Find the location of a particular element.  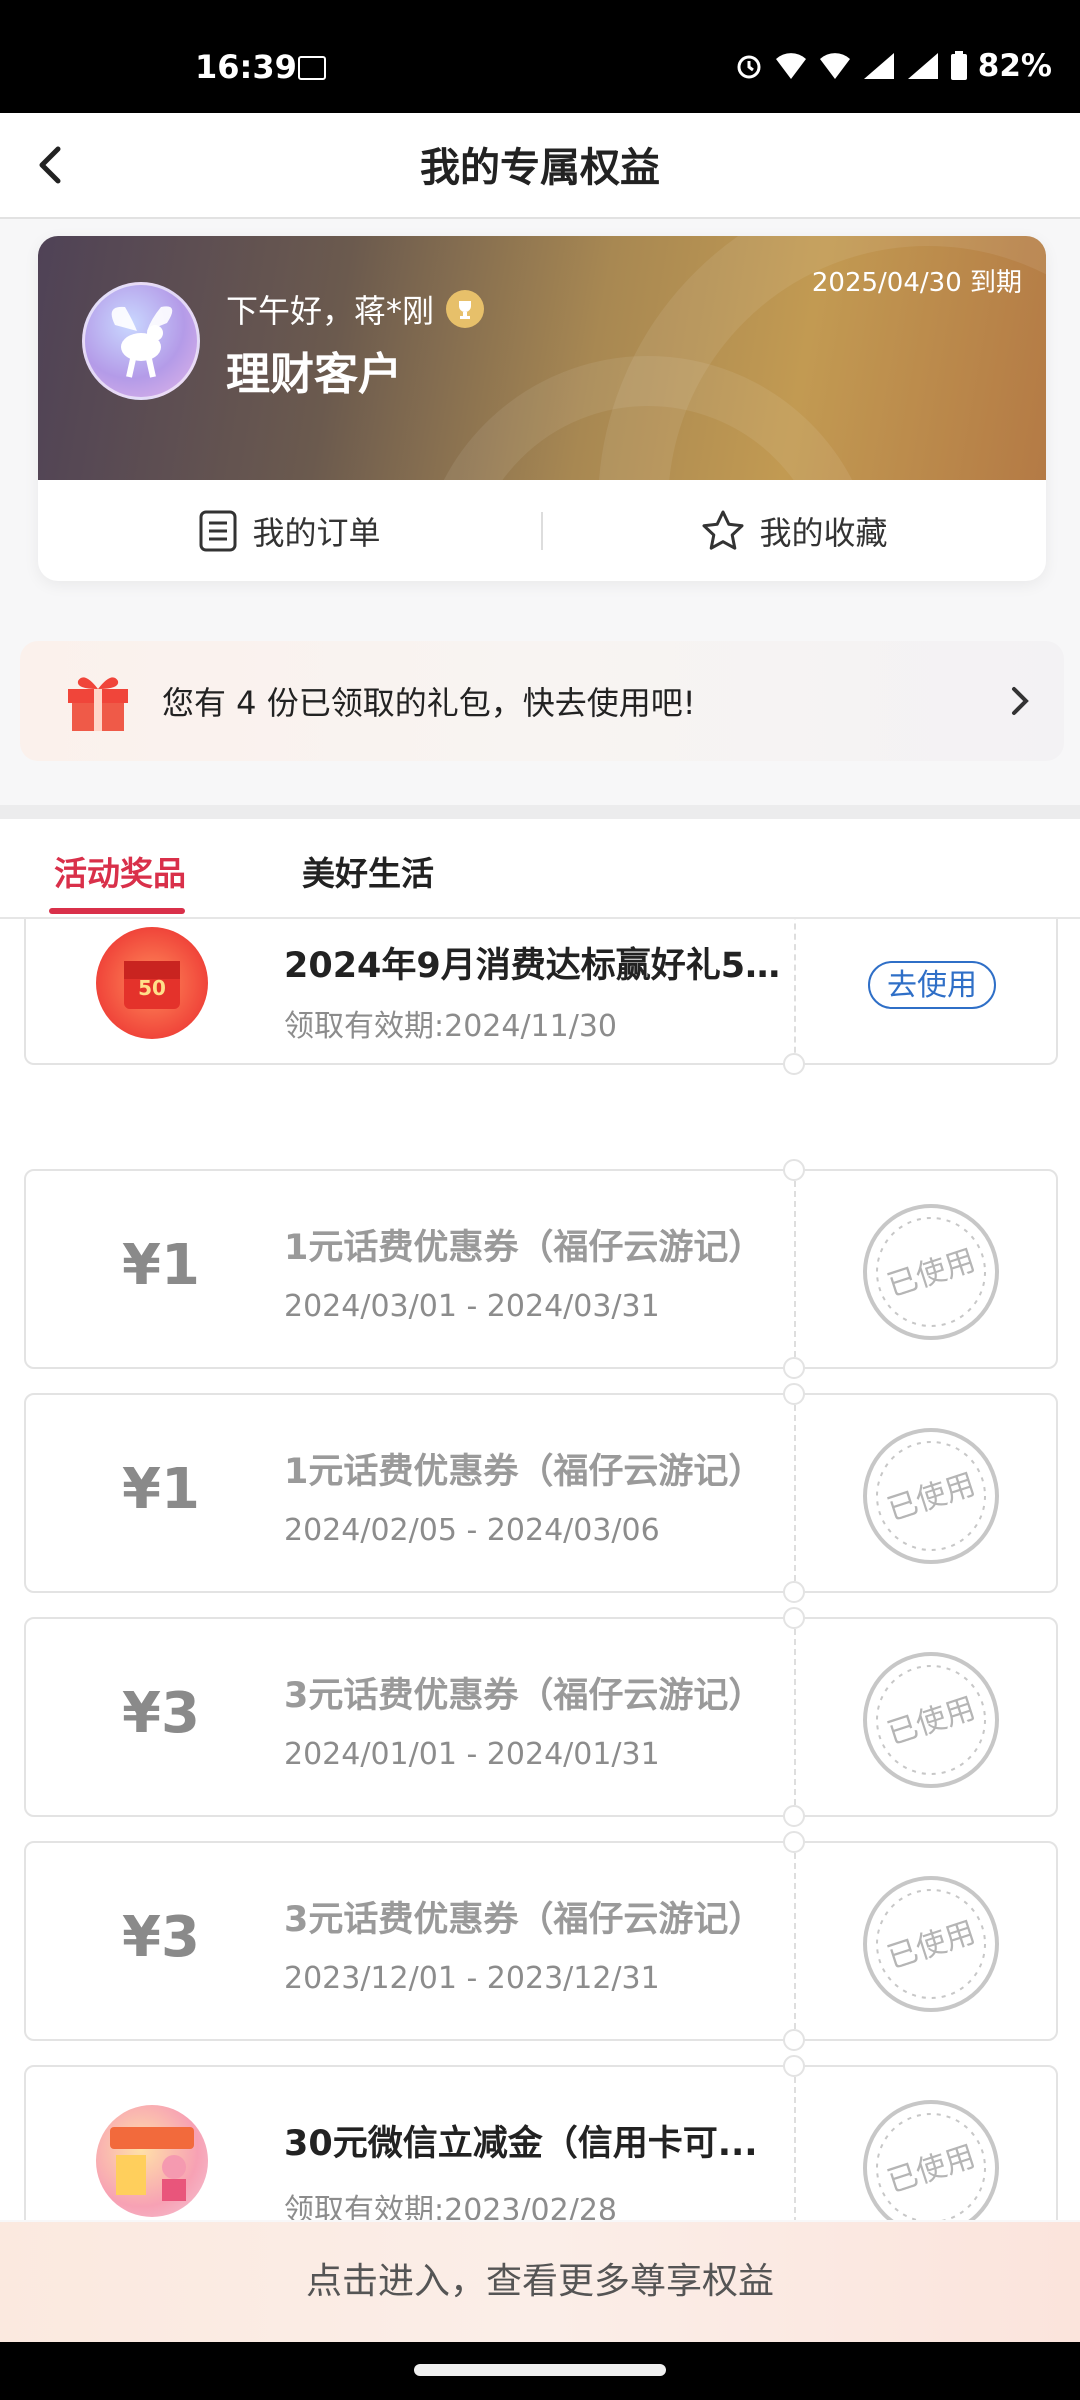

system-nav-bar is located at coordinates (540, 2371).